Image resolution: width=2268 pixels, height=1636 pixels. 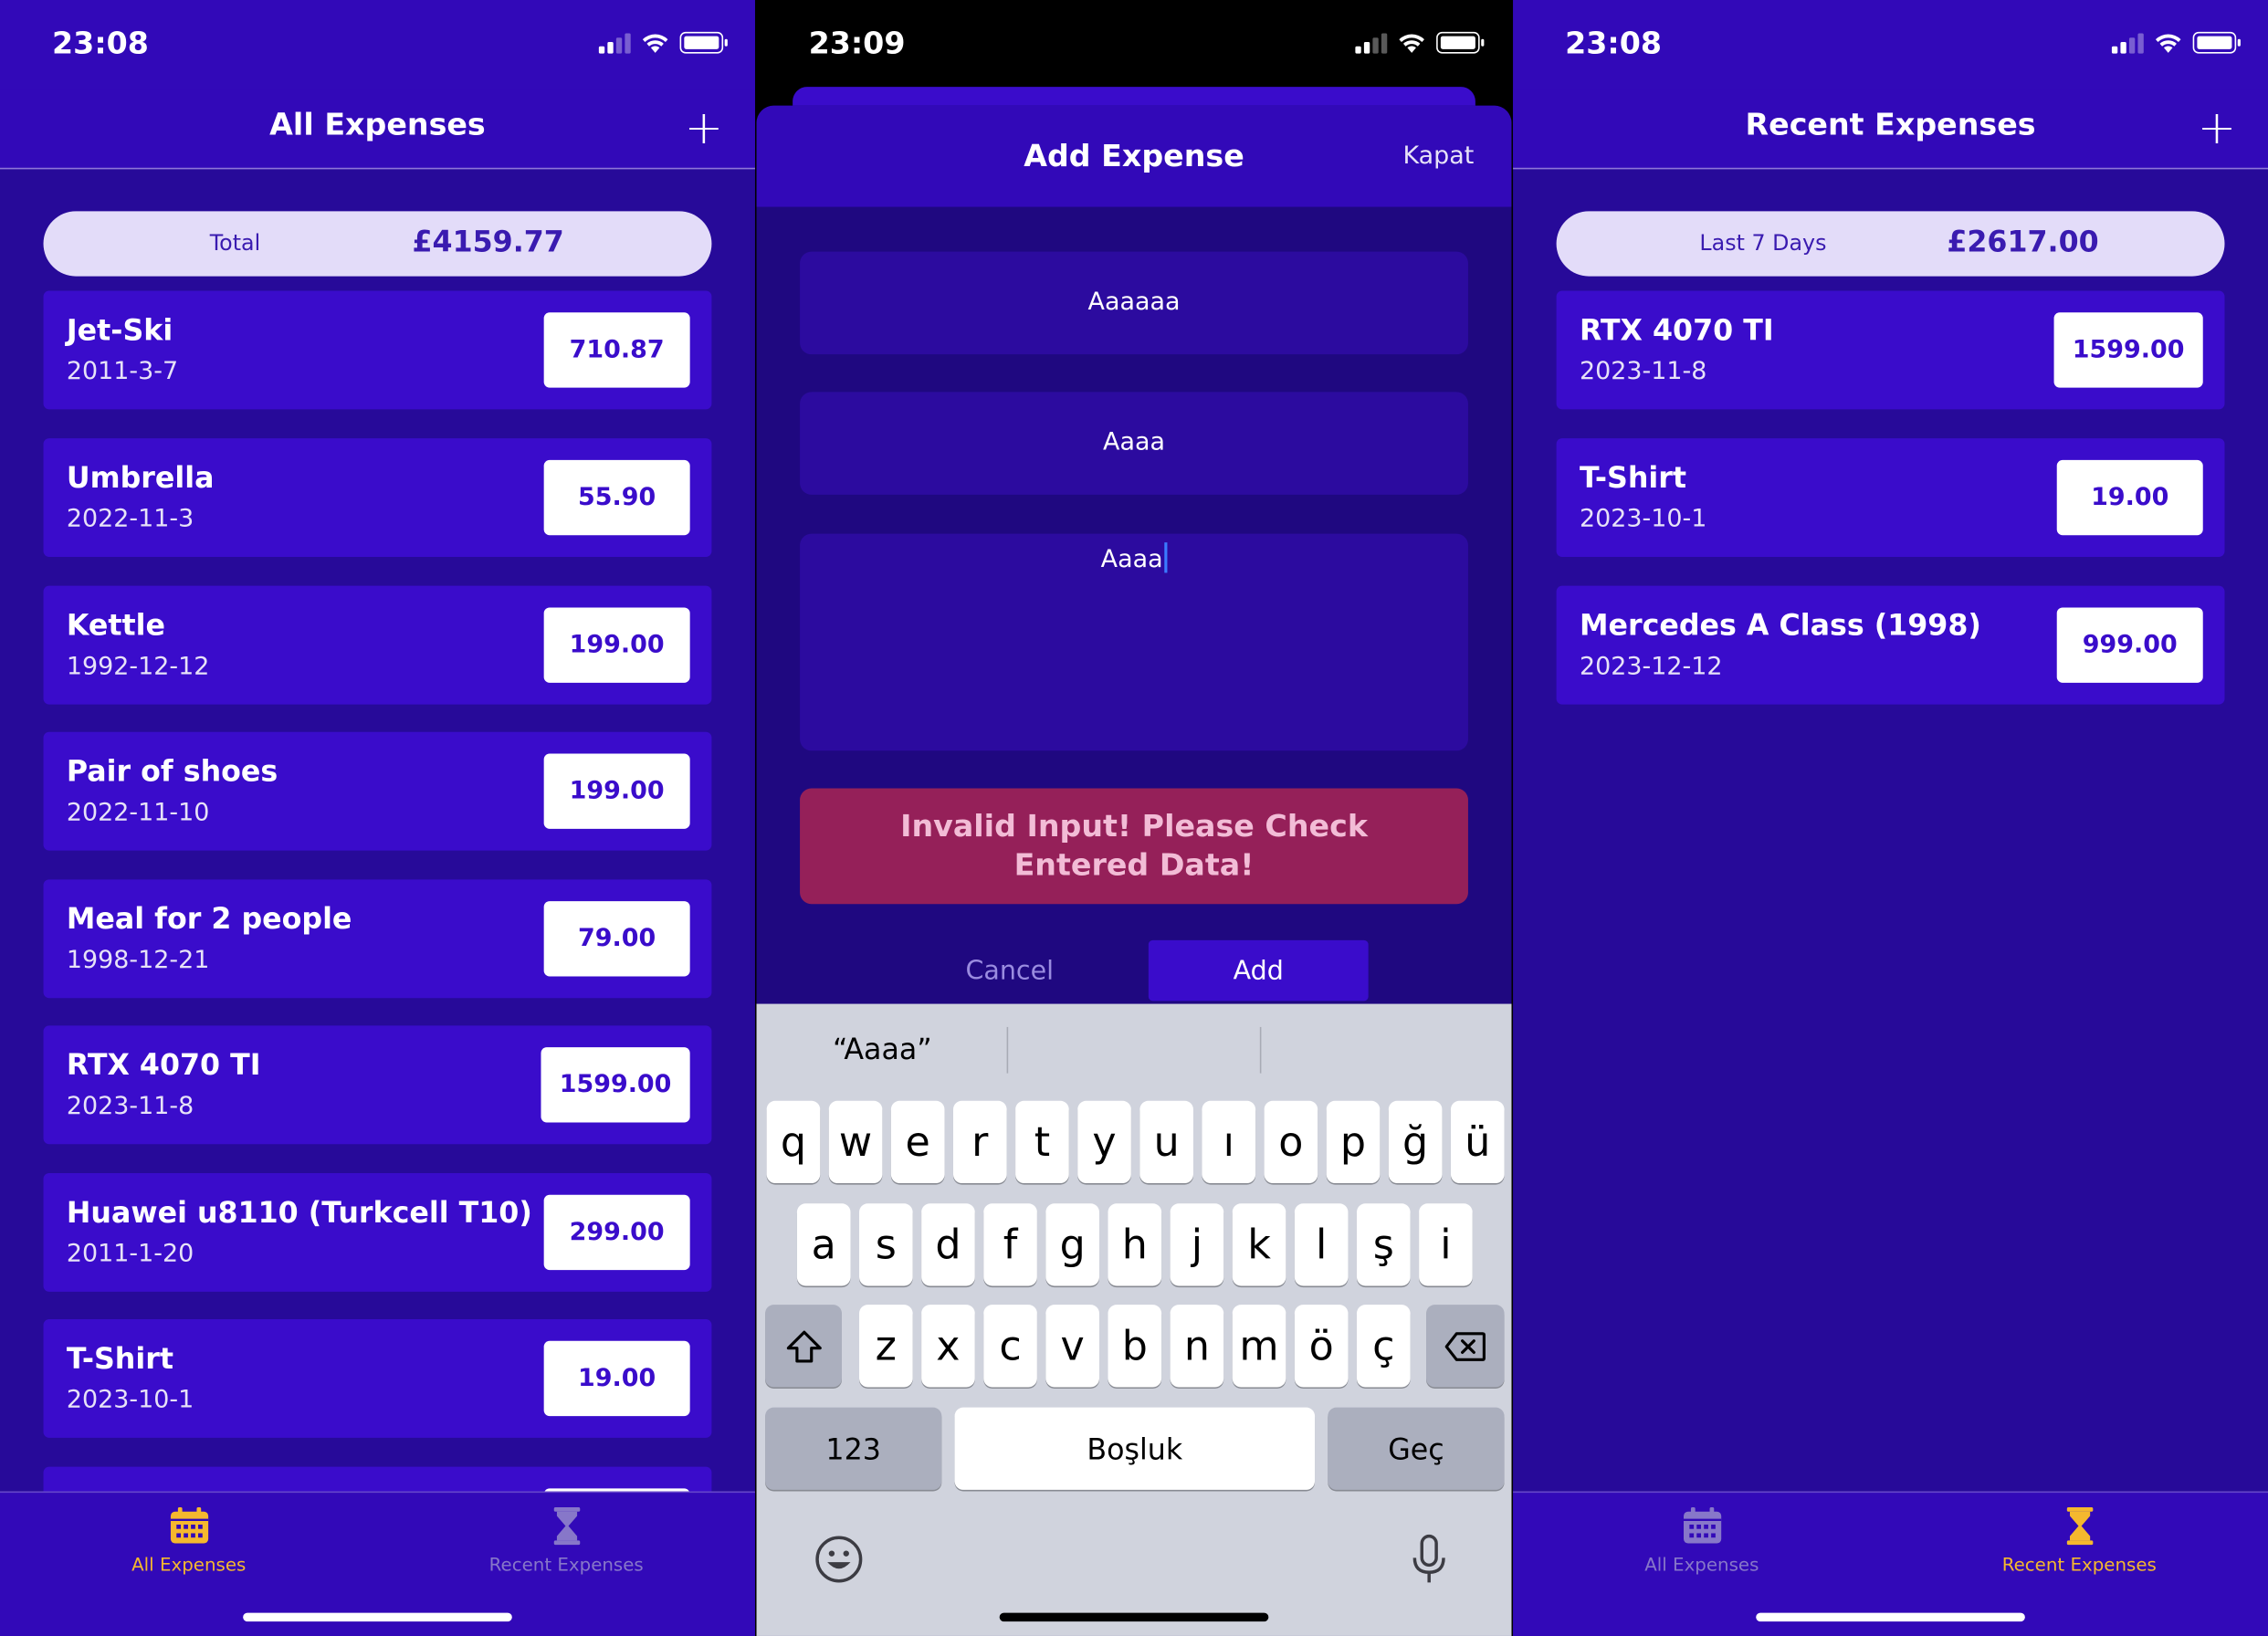 I want to click on key-z: z, so click(x=886, y=1346).